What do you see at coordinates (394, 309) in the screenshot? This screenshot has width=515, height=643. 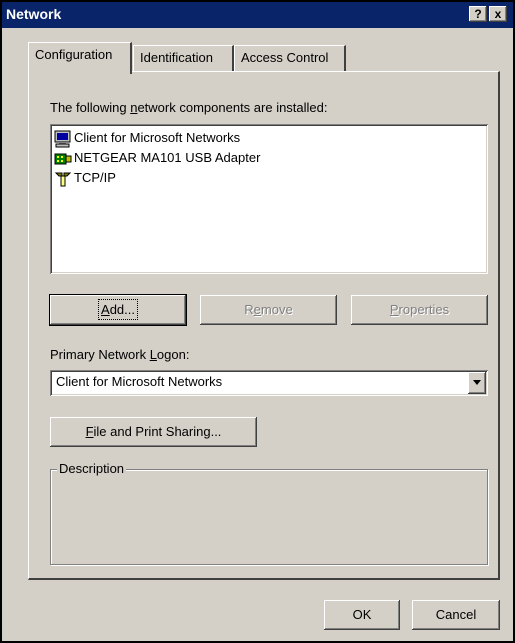 I see `properties-button-accel: P` at bounding box center [394, 309].